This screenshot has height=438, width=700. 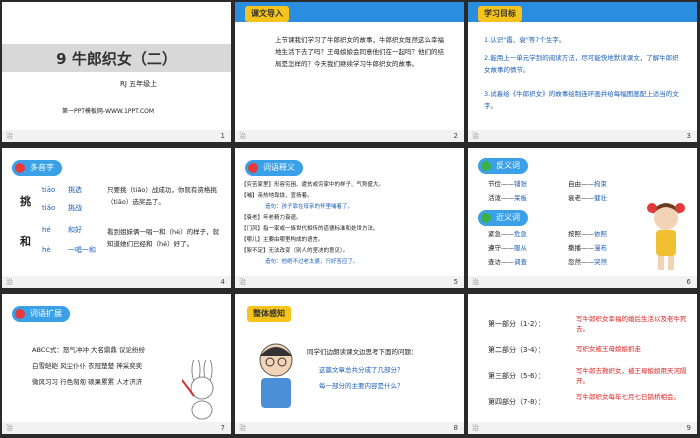 What do you see at coordinates (628, 397) in the screenshot?
I see `part-4-desc: 写牛郎织女每年七月七日鹊桥相会。` at bounding box center [628, 397].